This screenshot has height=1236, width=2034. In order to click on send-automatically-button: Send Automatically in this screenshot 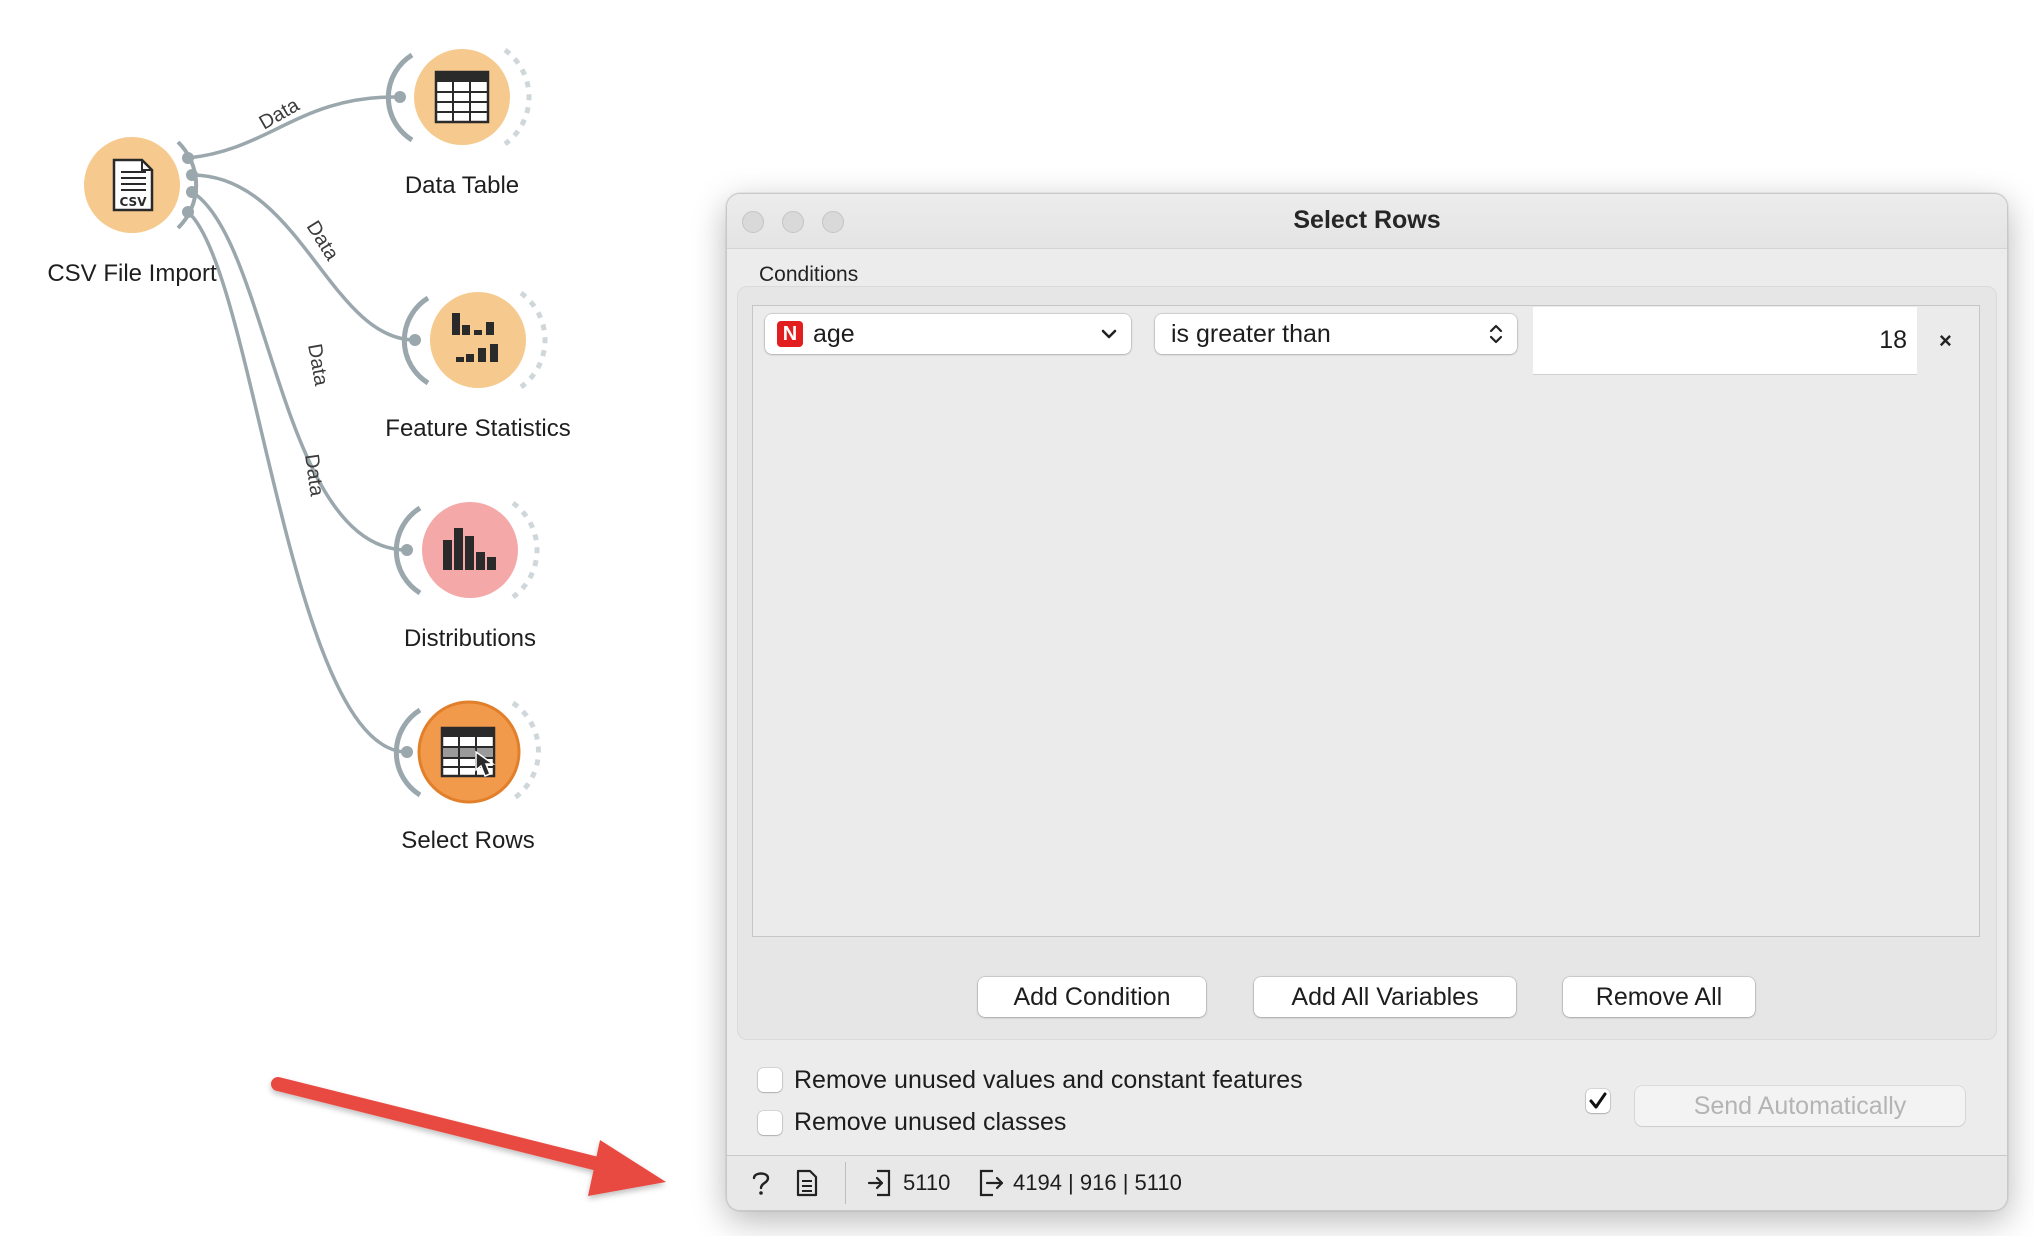, I will do `click(1800, 1106)`.